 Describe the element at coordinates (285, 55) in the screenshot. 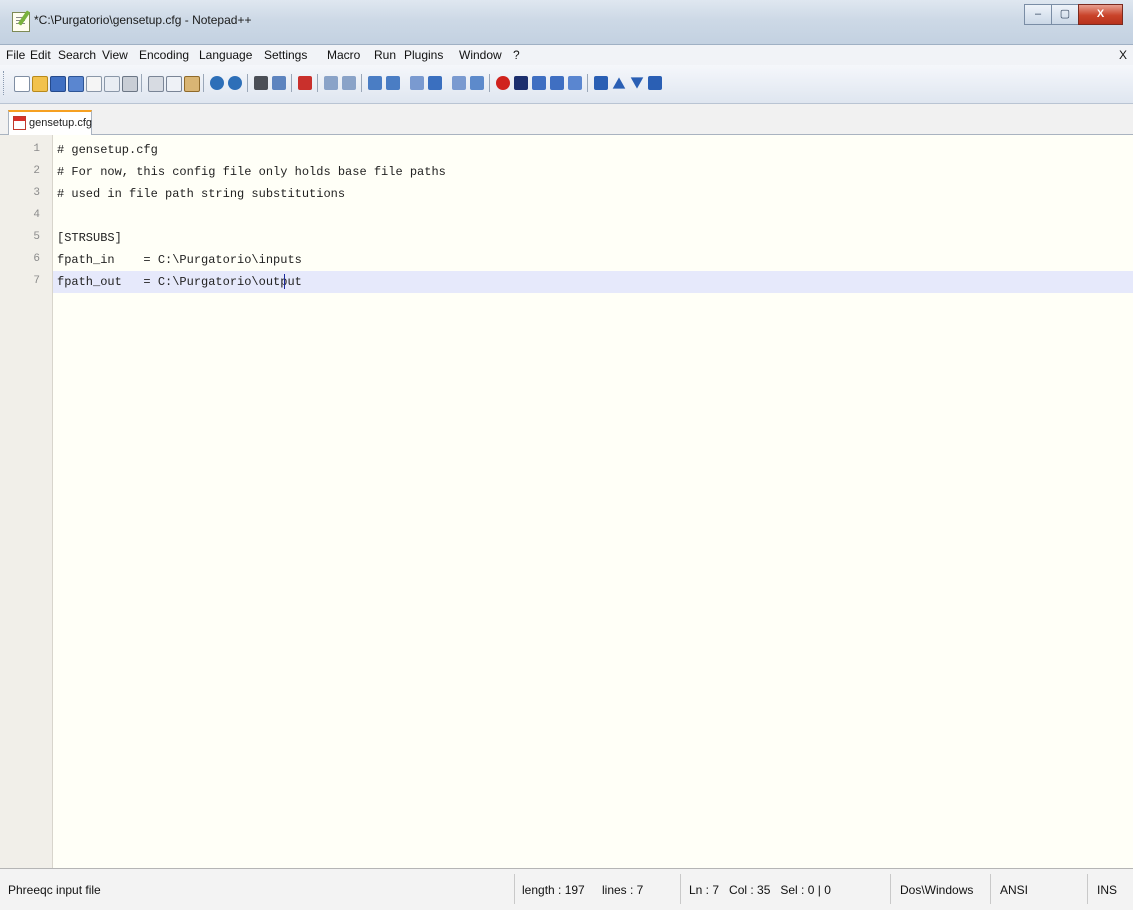

I see `menu-settings: Settings` at that location.